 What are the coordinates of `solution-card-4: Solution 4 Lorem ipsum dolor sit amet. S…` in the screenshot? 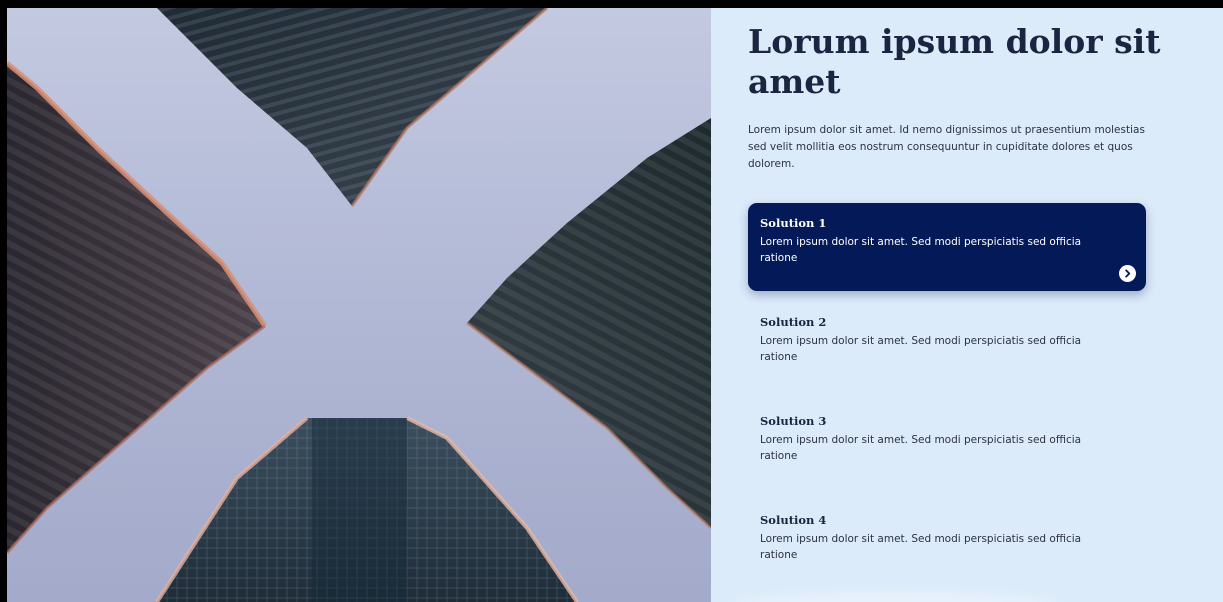 It's located at (947, 544).